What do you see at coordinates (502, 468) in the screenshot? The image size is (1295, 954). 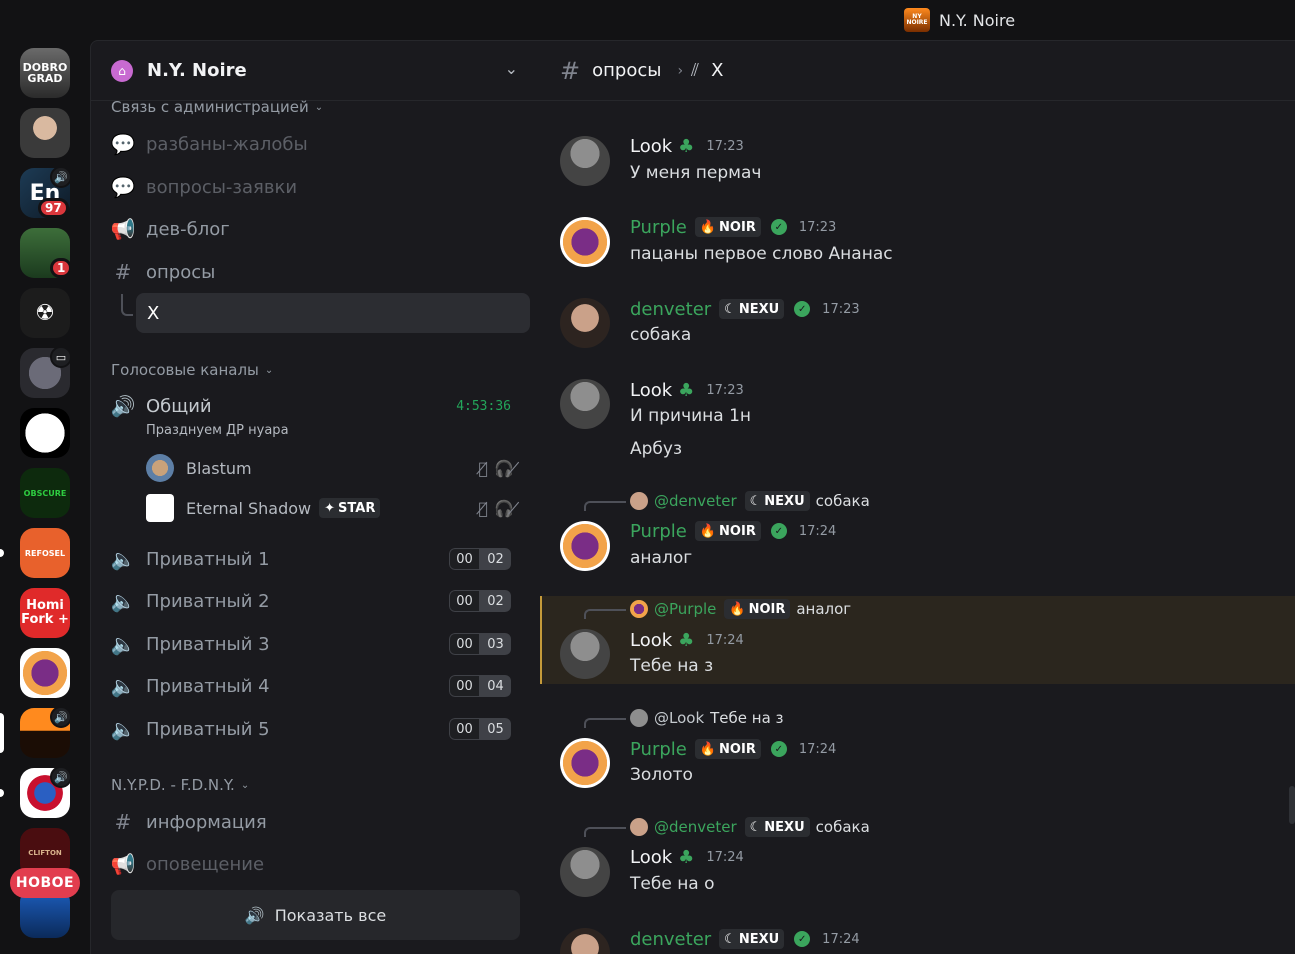 I see `muted-deafened-icons: 🎙̸🎧̸` at bounding box center [502, 468].